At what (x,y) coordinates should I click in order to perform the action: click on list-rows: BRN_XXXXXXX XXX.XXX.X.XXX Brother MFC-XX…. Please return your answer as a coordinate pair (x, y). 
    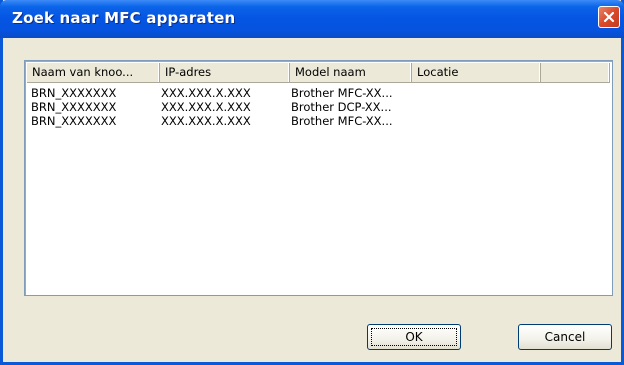
    Looking at the image, I should click on (309, 107).